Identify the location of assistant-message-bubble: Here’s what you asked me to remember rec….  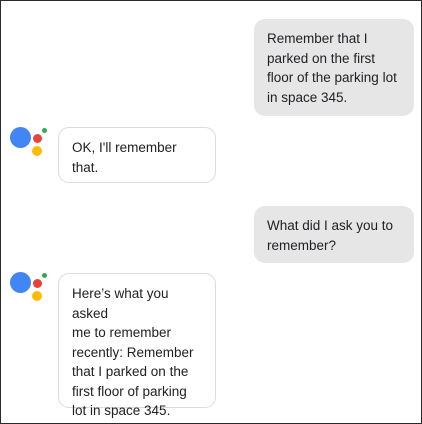
(137, 345).